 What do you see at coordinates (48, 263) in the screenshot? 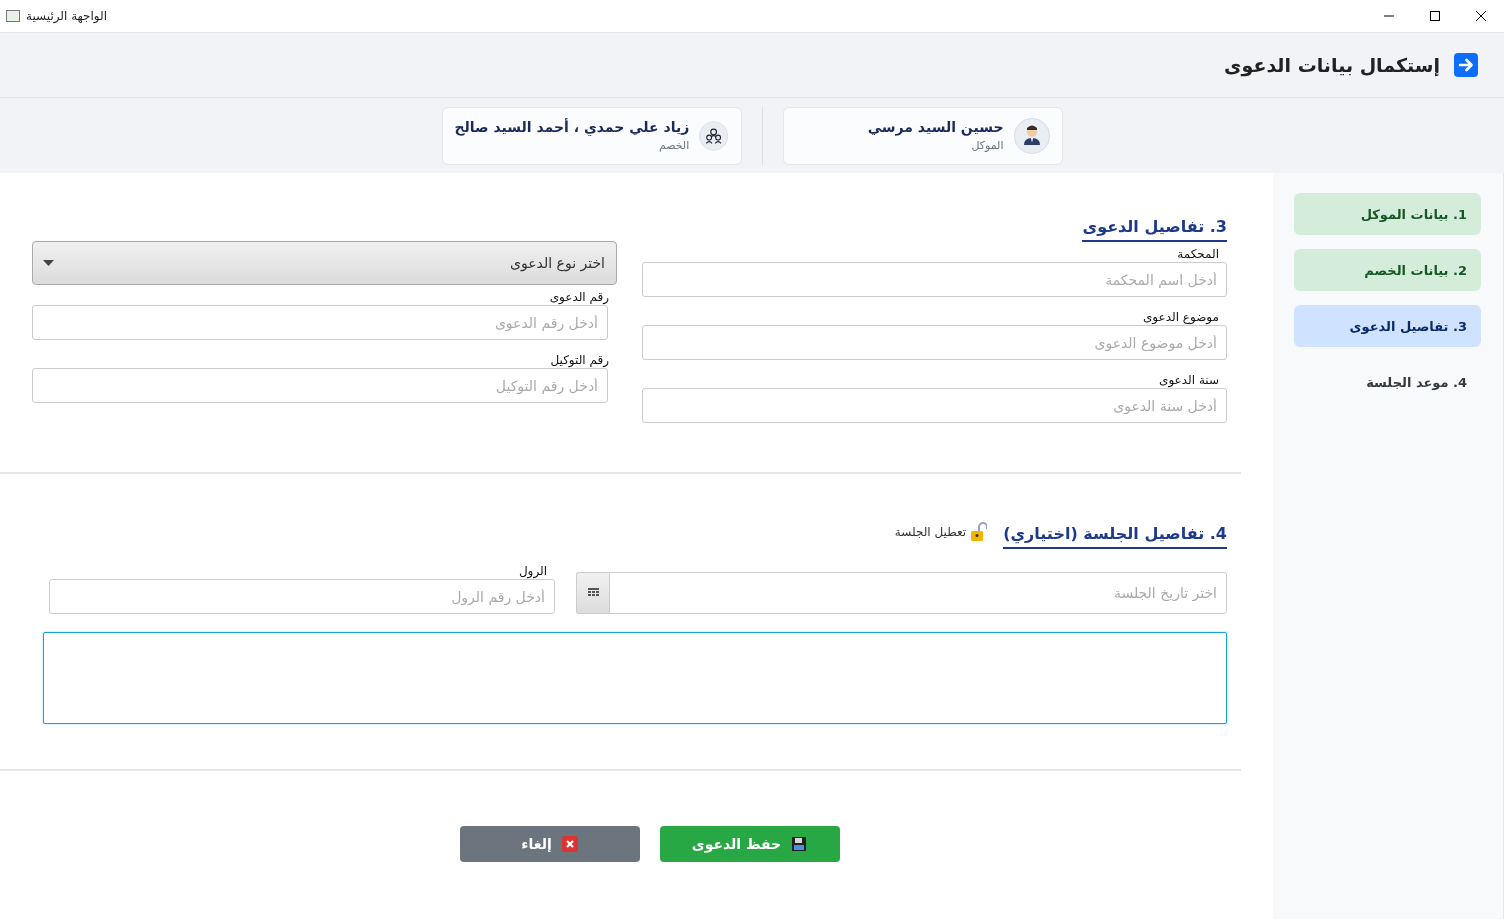
I see `caret-icon` at bounding box center [48, 263].